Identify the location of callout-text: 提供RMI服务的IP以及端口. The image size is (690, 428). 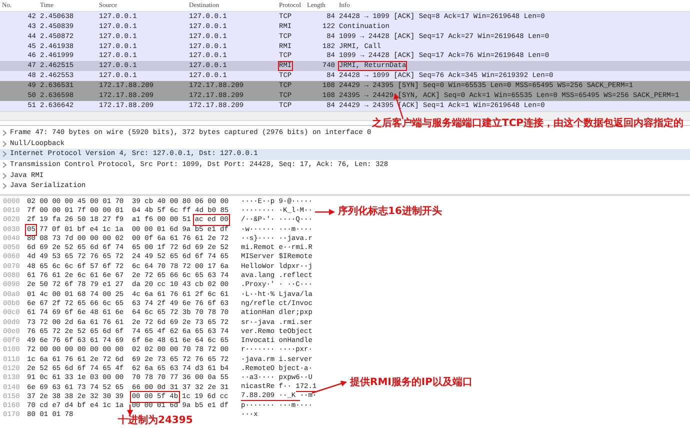
(411, 383).